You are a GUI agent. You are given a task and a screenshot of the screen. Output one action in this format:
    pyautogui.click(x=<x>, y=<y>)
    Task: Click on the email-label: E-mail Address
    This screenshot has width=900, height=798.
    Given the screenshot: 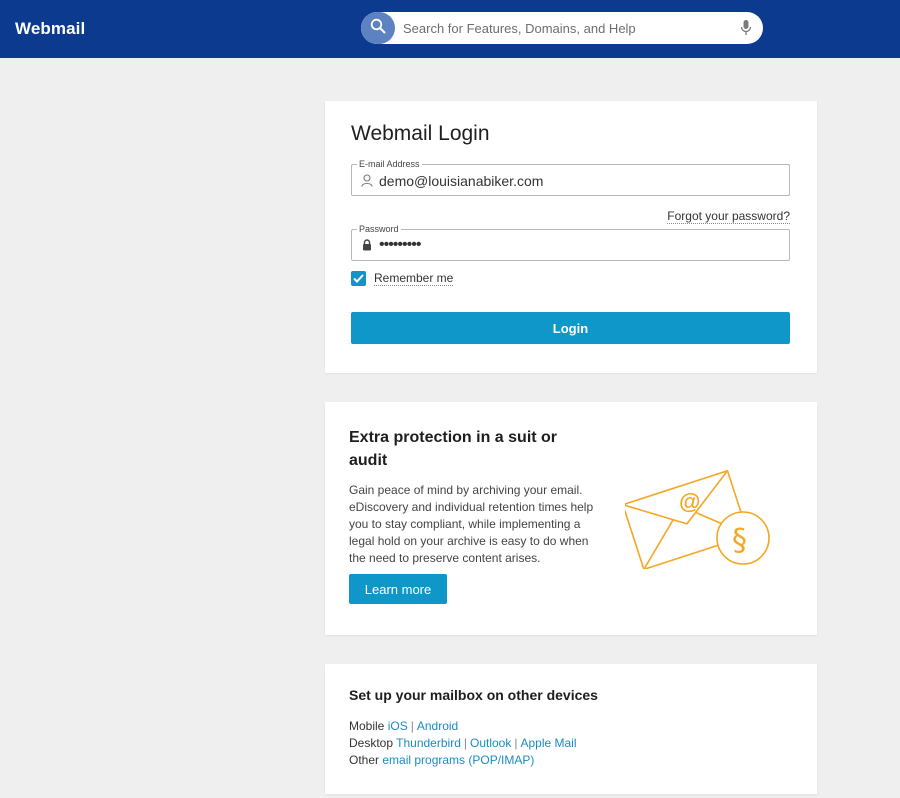 What is the action you would take?
    pyautogui.click(x=389, y=164)
    